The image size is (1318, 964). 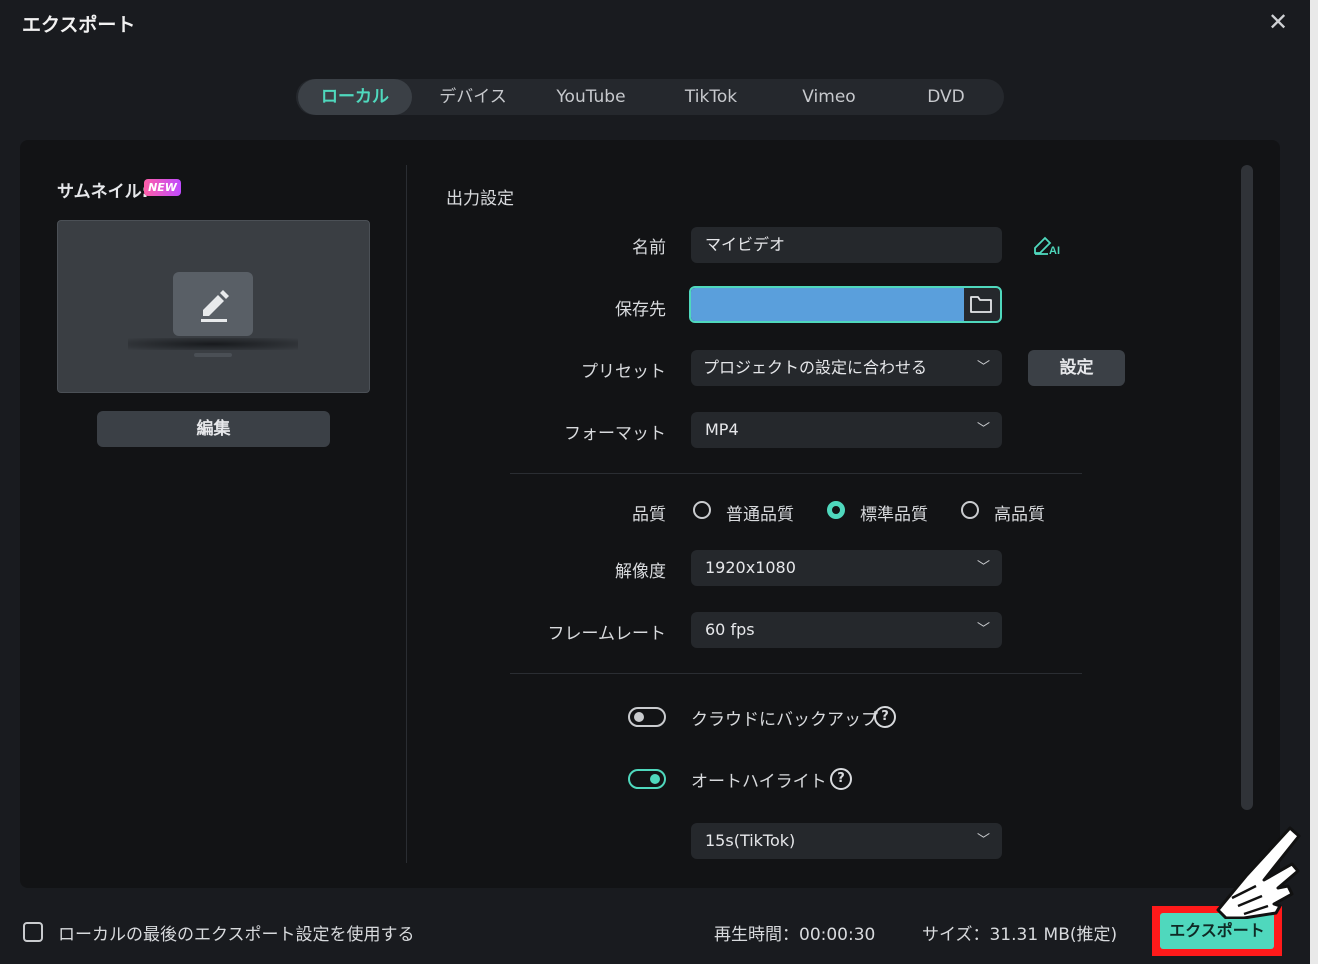 I want to click on framerate-label: フレームレート, so click(x=607, y=634).